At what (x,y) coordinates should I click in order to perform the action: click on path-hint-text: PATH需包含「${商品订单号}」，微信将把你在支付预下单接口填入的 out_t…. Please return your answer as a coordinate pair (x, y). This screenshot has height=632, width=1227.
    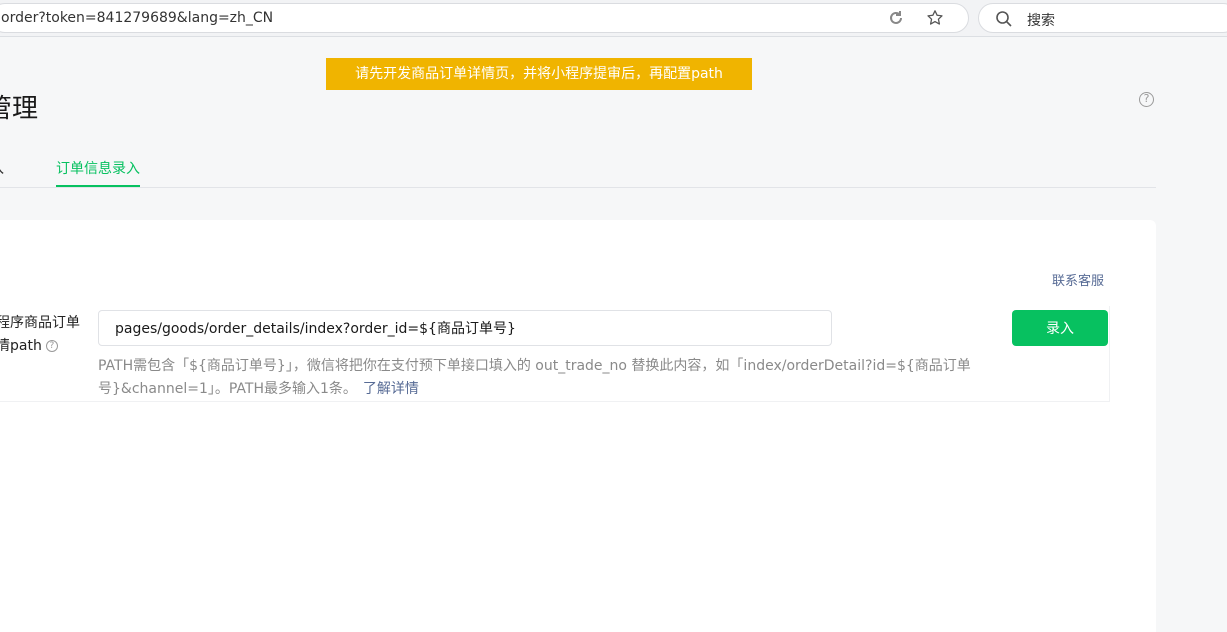
    Looking at the image, I should click on (534, 377).